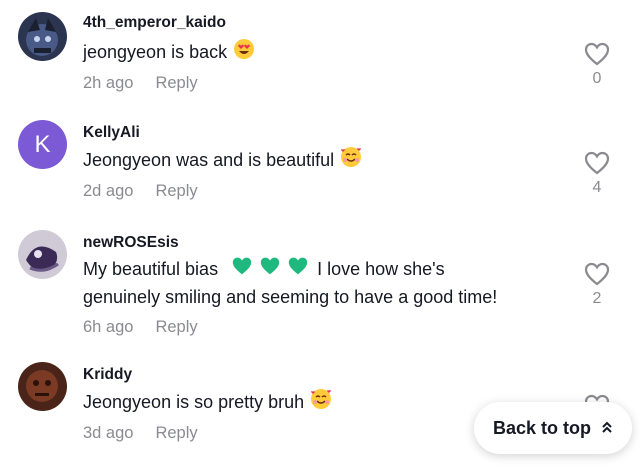 The height and width of the screenshot is (472, 640). I want to click on back-to-top-button: Back to top, so click(553, 428).